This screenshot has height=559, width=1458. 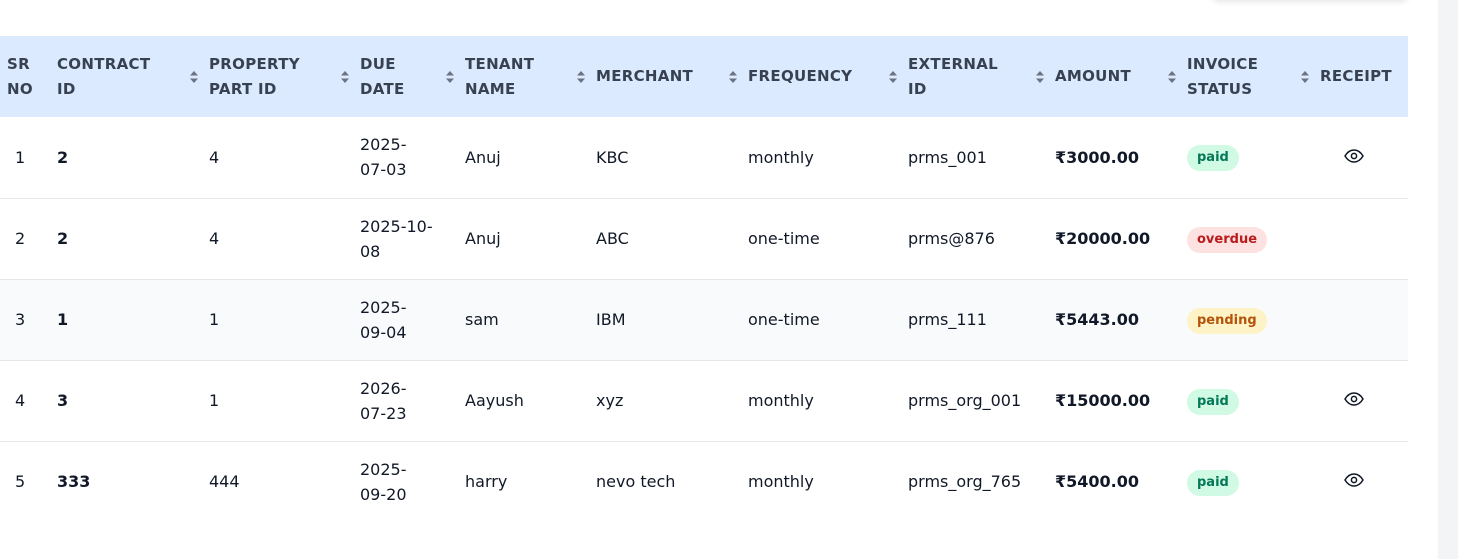 I want to click on header-label-line1: AMOUNT, so click(x=1093, y=76).